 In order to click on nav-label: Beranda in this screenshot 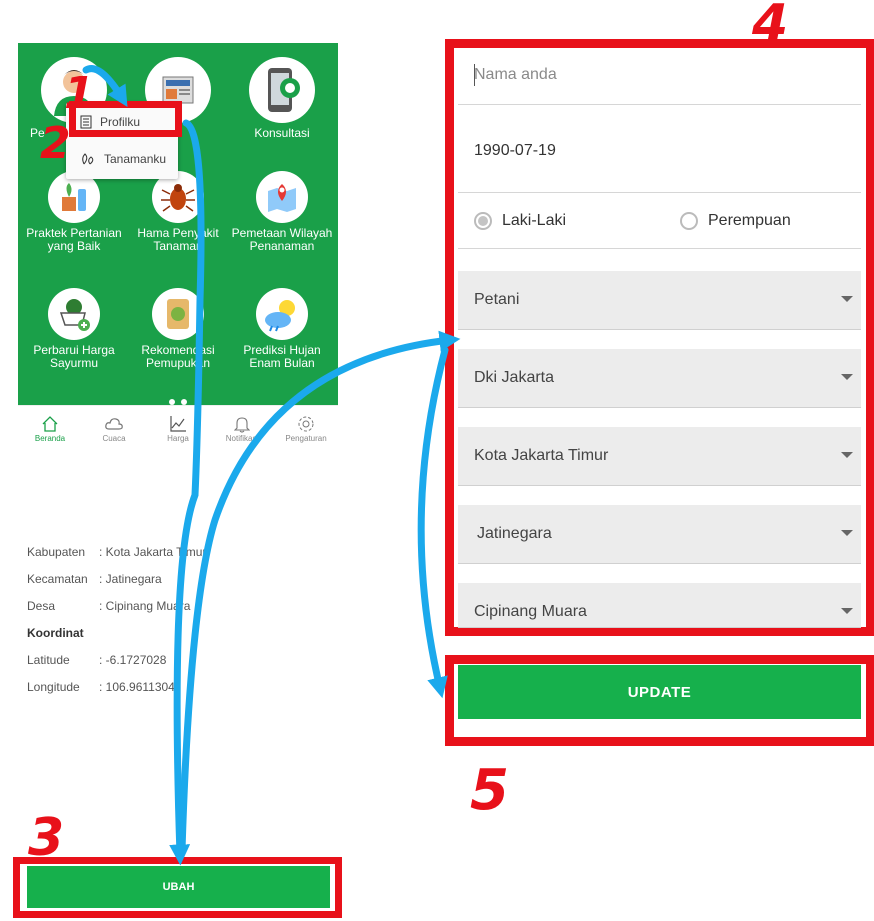, I will do `click(50, 438)`.